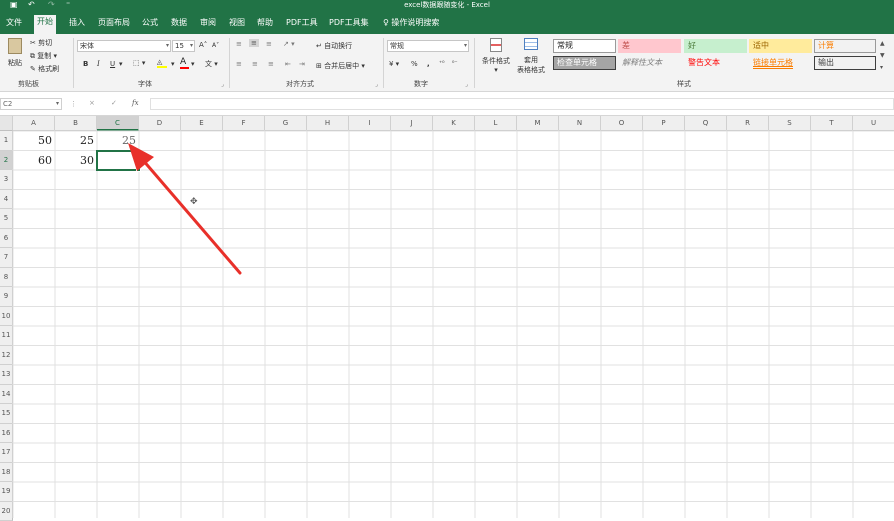  I want to click on cell-style-bad: 差, so click(649, 46).